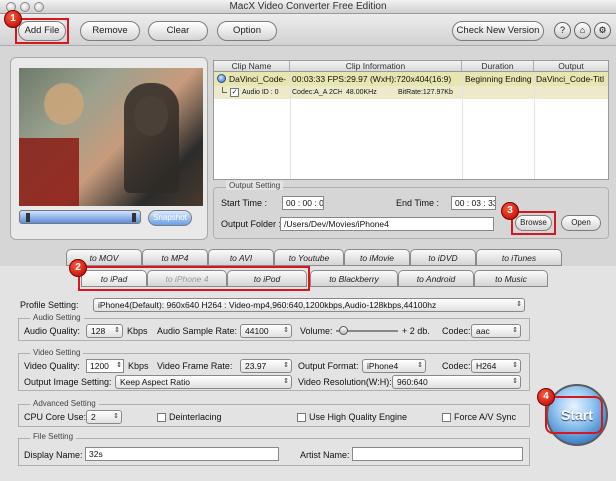  I want to click on tree-branch-icon, so click(224, 90).